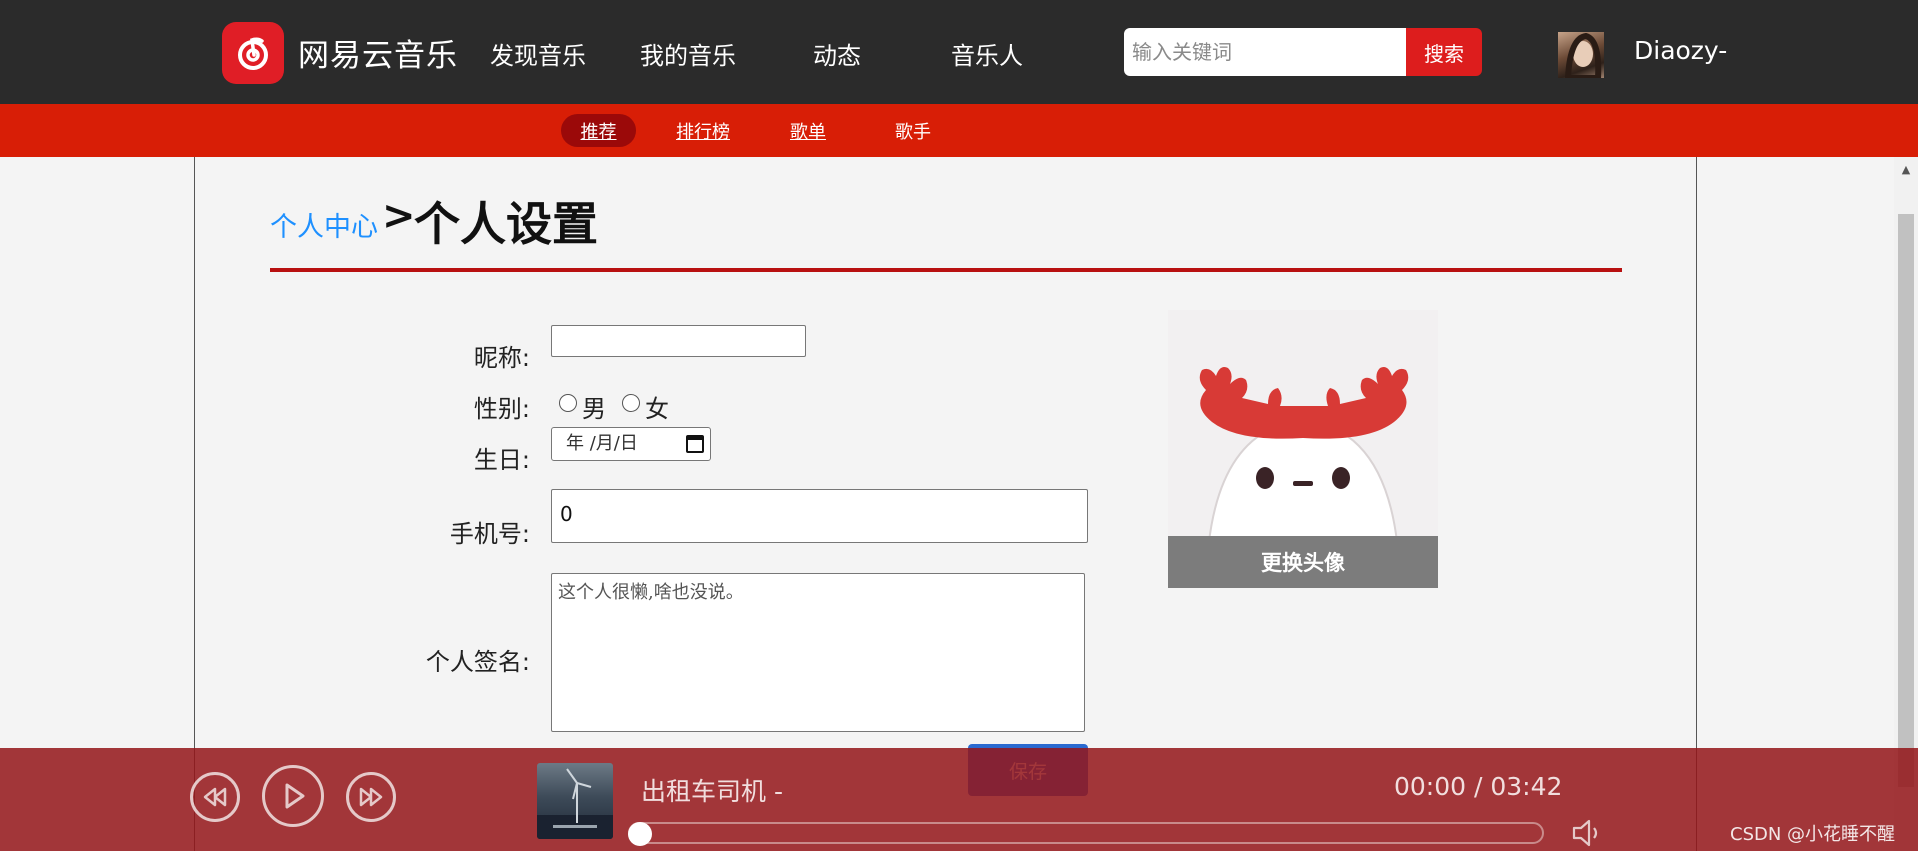 The height and width of the screenshot is (851, 1918). I want to click on subnav-playlists: 歌单, so click(808, 131).